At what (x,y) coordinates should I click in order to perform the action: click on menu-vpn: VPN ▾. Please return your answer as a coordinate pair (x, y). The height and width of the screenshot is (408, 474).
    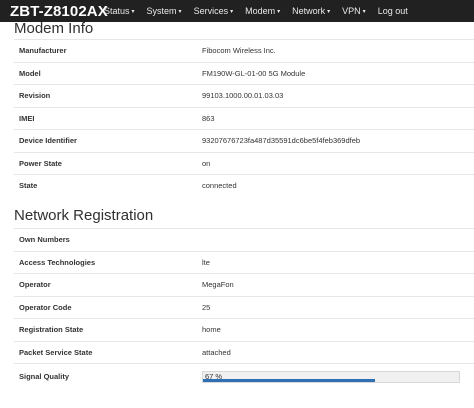
    Looking at the image, I should click on (354, 11).